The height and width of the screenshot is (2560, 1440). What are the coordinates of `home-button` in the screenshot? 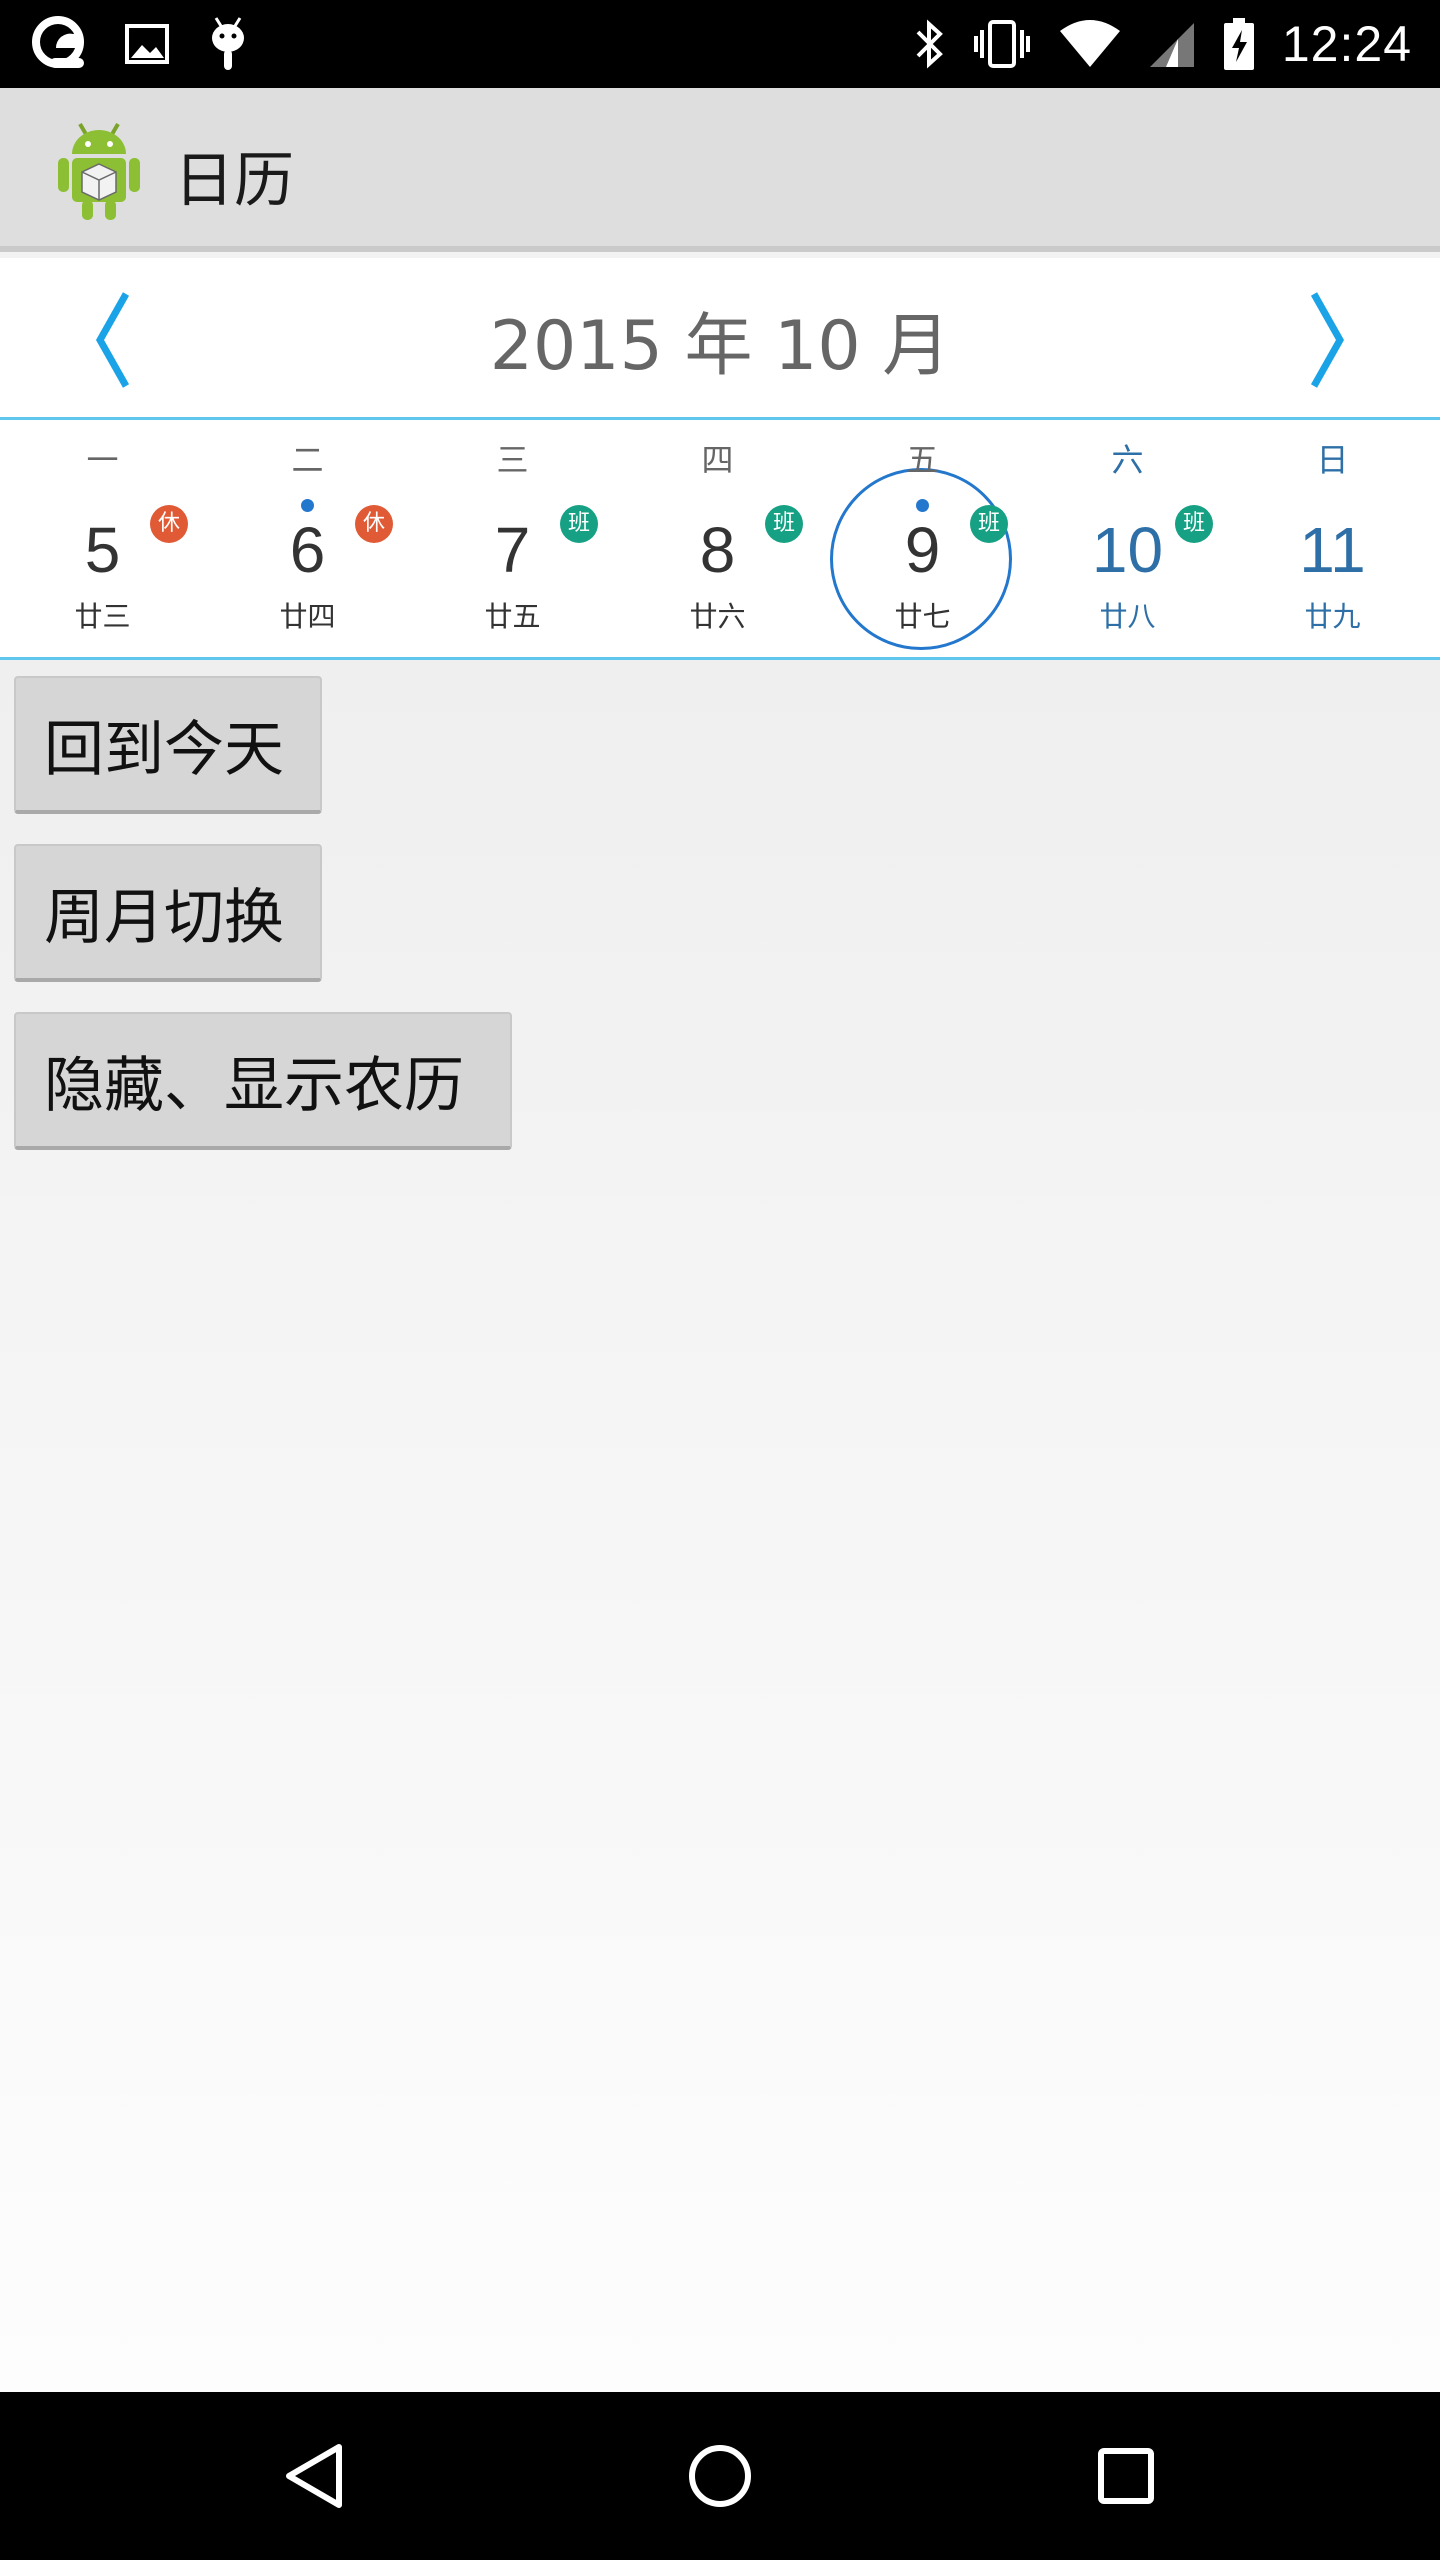 It's located at (720, 2476).